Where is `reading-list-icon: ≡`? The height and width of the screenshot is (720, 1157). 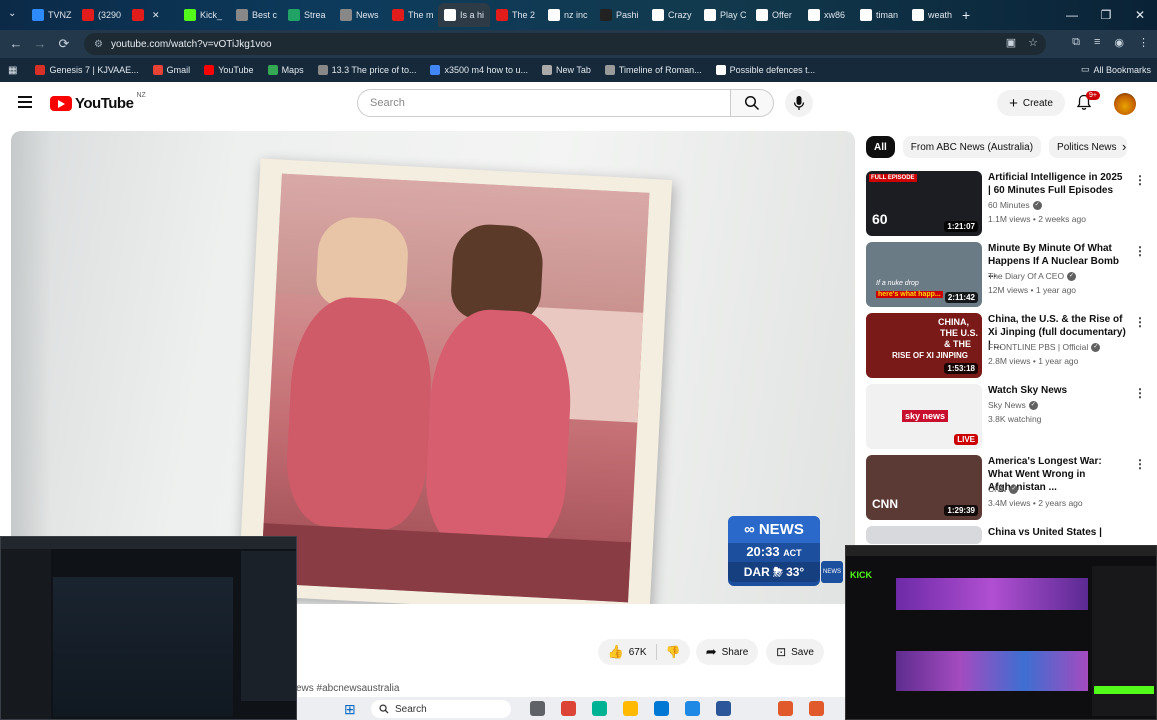 reading-list-icon: ≡ is located at coordinates (1097, 42).